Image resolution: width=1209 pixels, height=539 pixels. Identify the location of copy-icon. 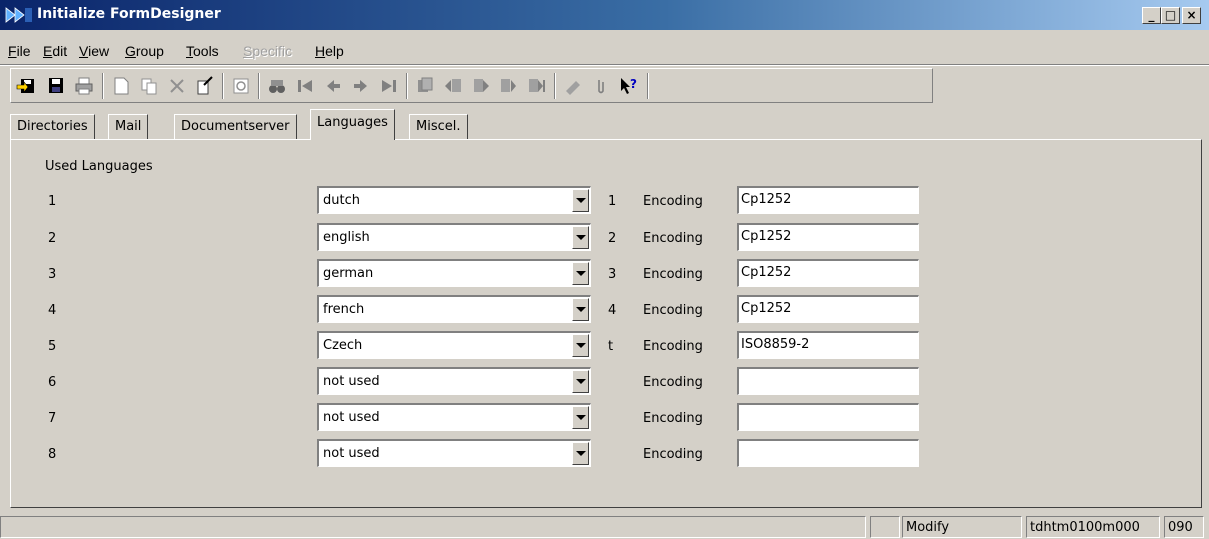
(149, 86).